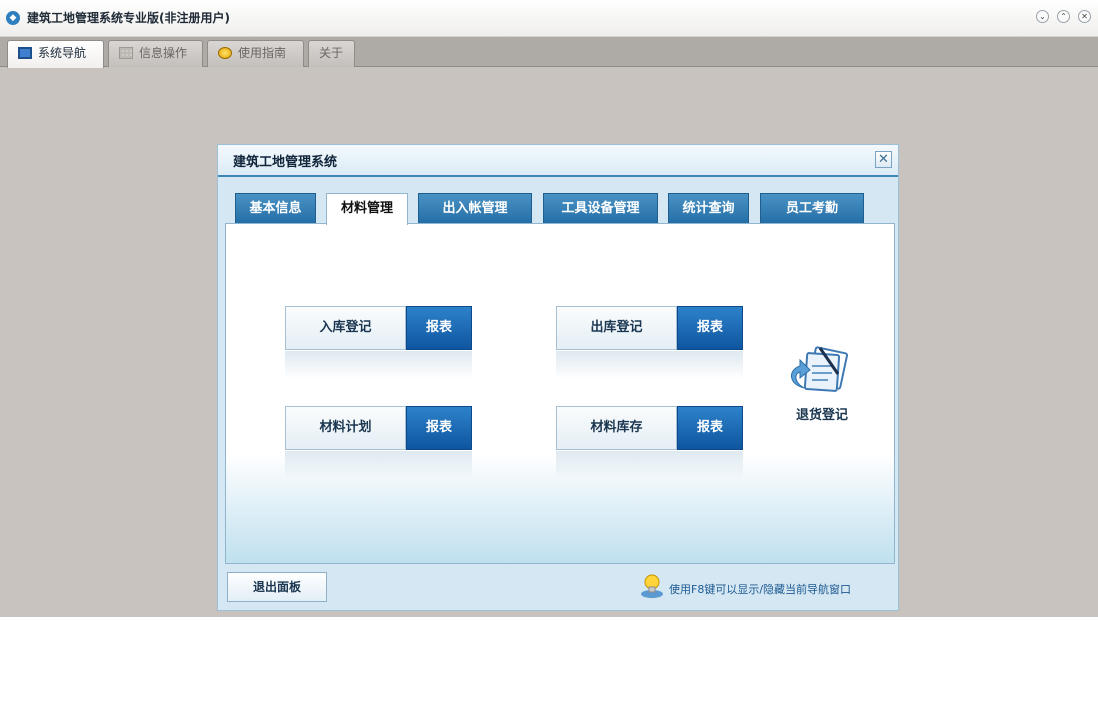 The image size is (1098, 723). Describe the element at coordinates (275, 208) in the screenshot. I see `tab-basic-info: 基本信息` at that location.